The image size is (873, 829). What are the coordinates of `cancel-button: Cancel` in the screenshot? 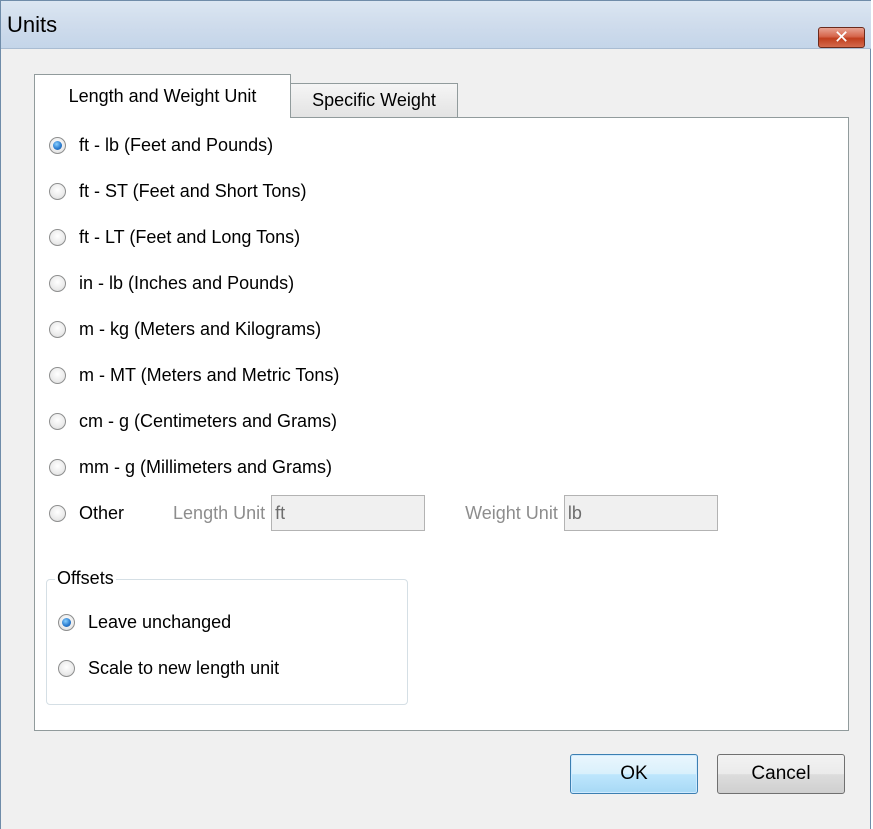 It's located at (781, 774).